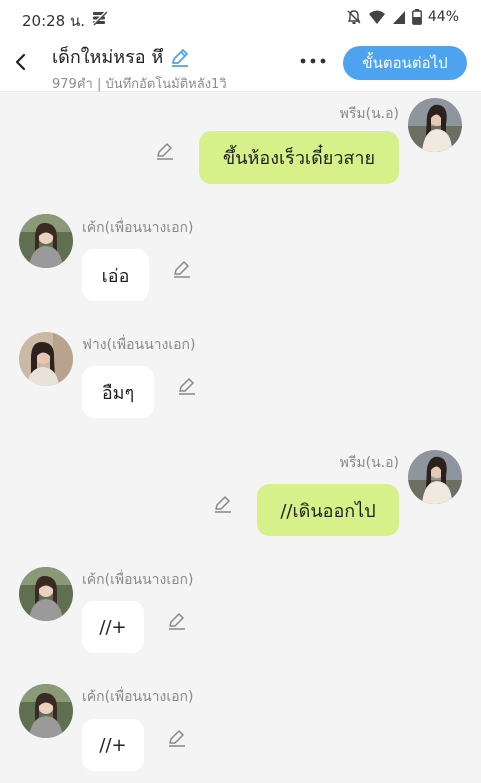  Describe the element at coordinates (299, 157) in the screenshot. I see `message-bubble: ขึ้นห้องเร็วเดี๋ยวสาย` at that location.